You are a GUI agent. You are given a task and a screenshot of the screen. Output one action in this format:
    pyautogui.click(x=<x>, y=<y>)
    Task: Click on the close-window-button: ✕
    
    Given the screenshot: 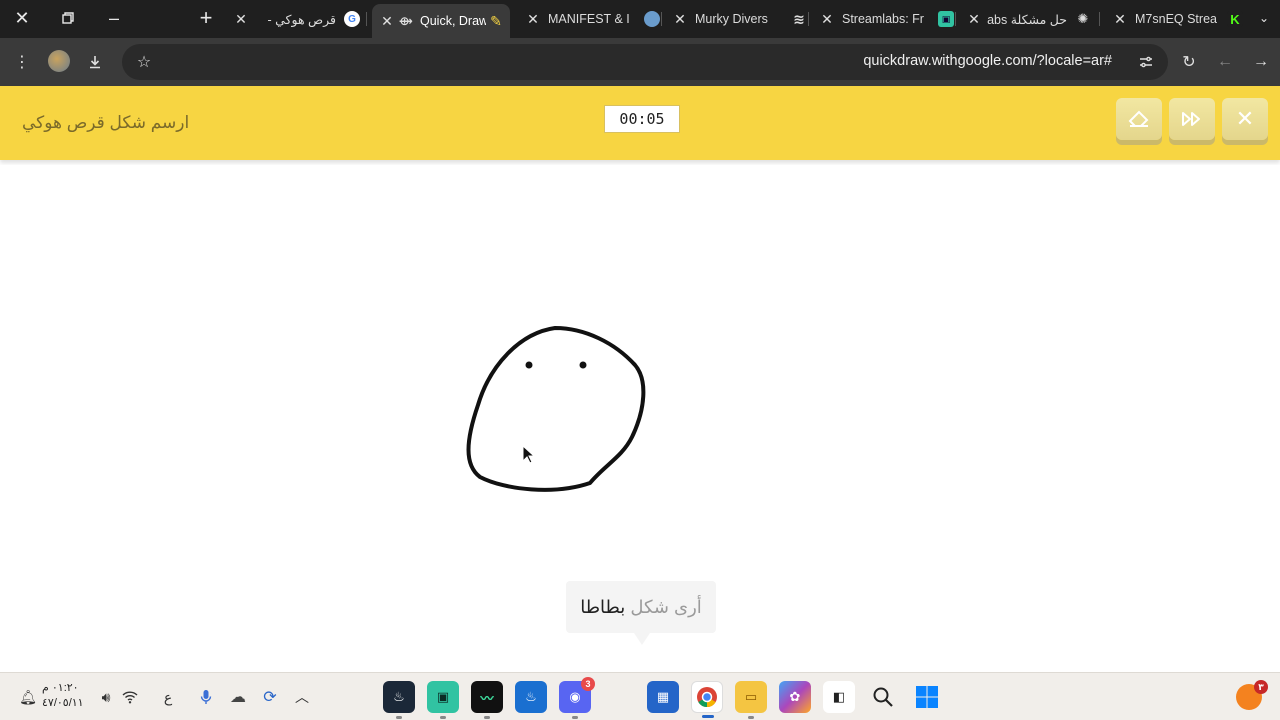 What is the action you would take?
    pyautogui.click(x=22, y=18)
    